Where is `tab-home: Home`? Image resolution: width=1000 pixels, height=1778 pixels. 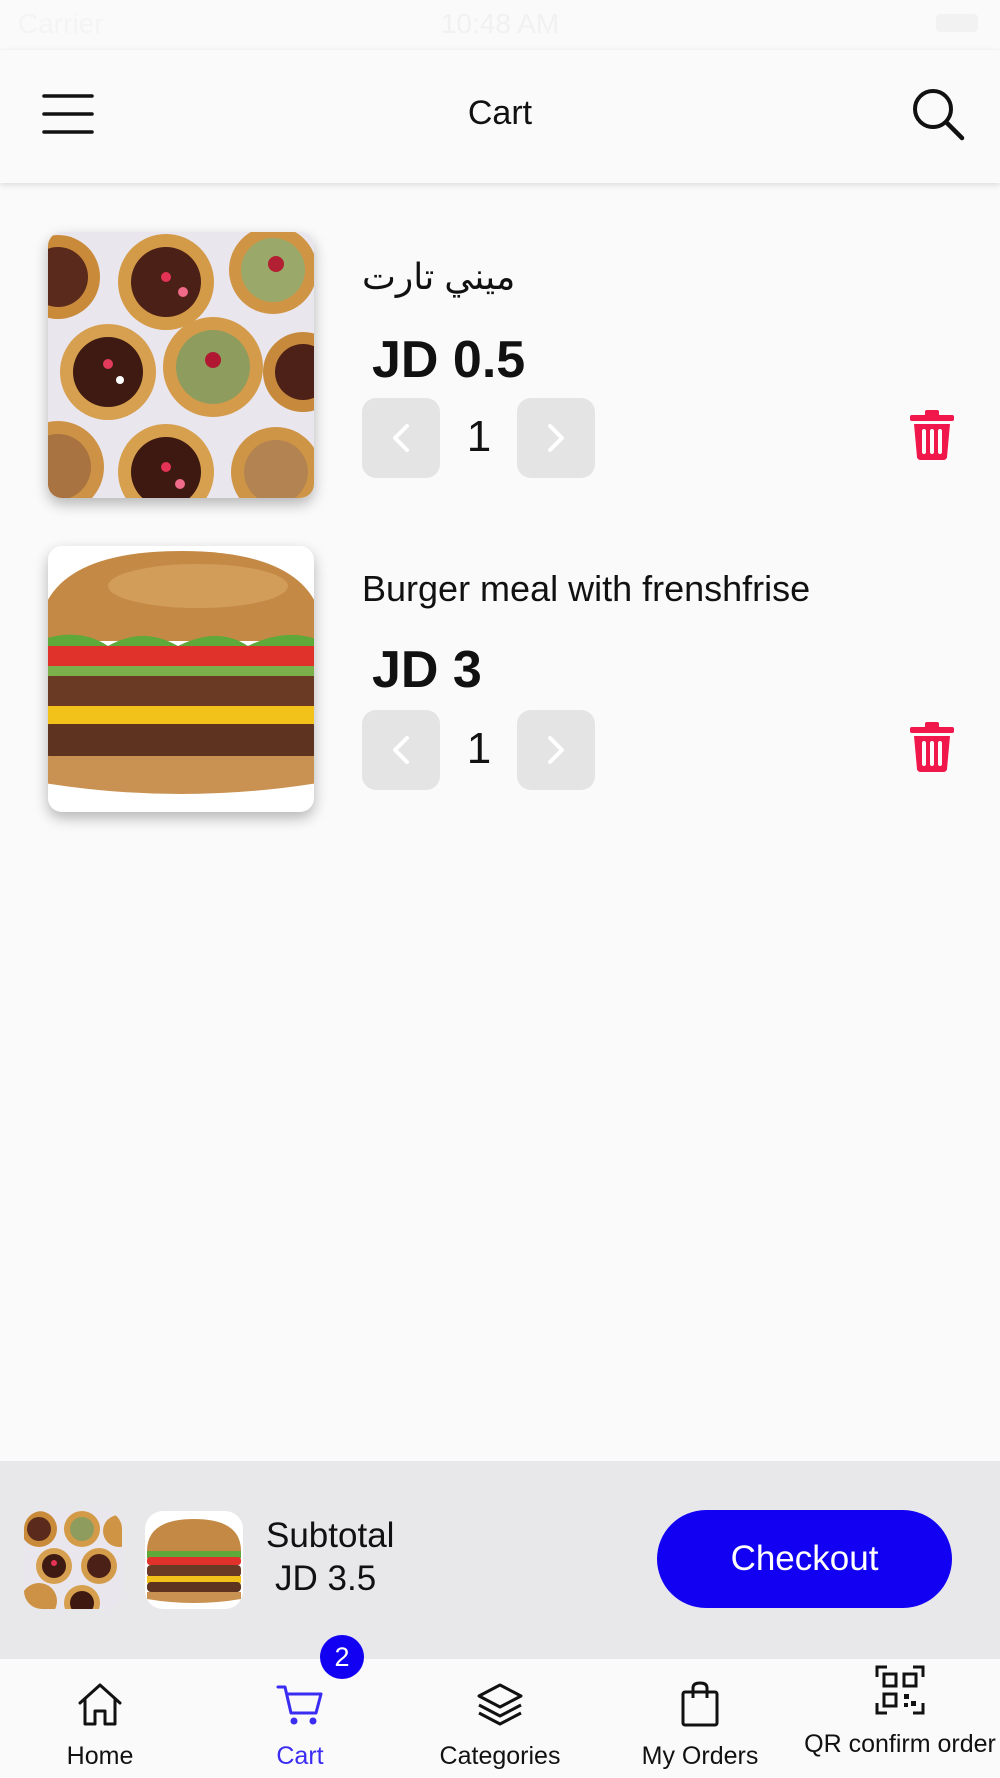 tab-home: Home is located at coordinates (100, 1718).